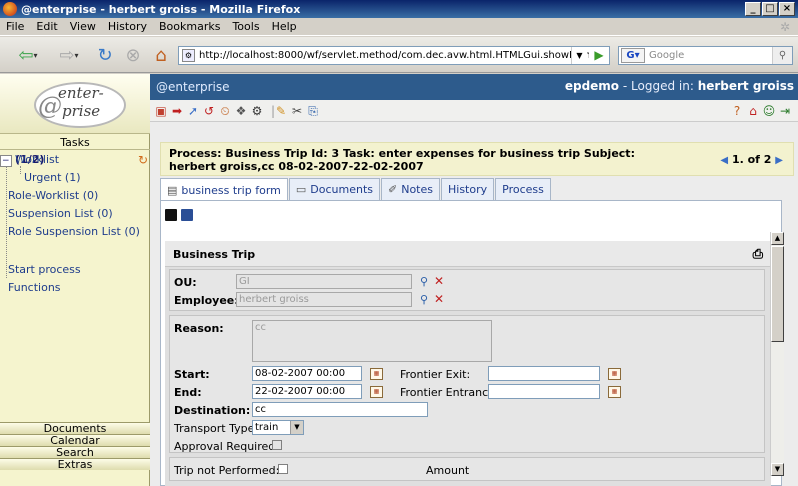 The width and height of the screenshot is (798, 486). I want to click on frontier-exit-label: Frontier Exit:, so click(435, 374).